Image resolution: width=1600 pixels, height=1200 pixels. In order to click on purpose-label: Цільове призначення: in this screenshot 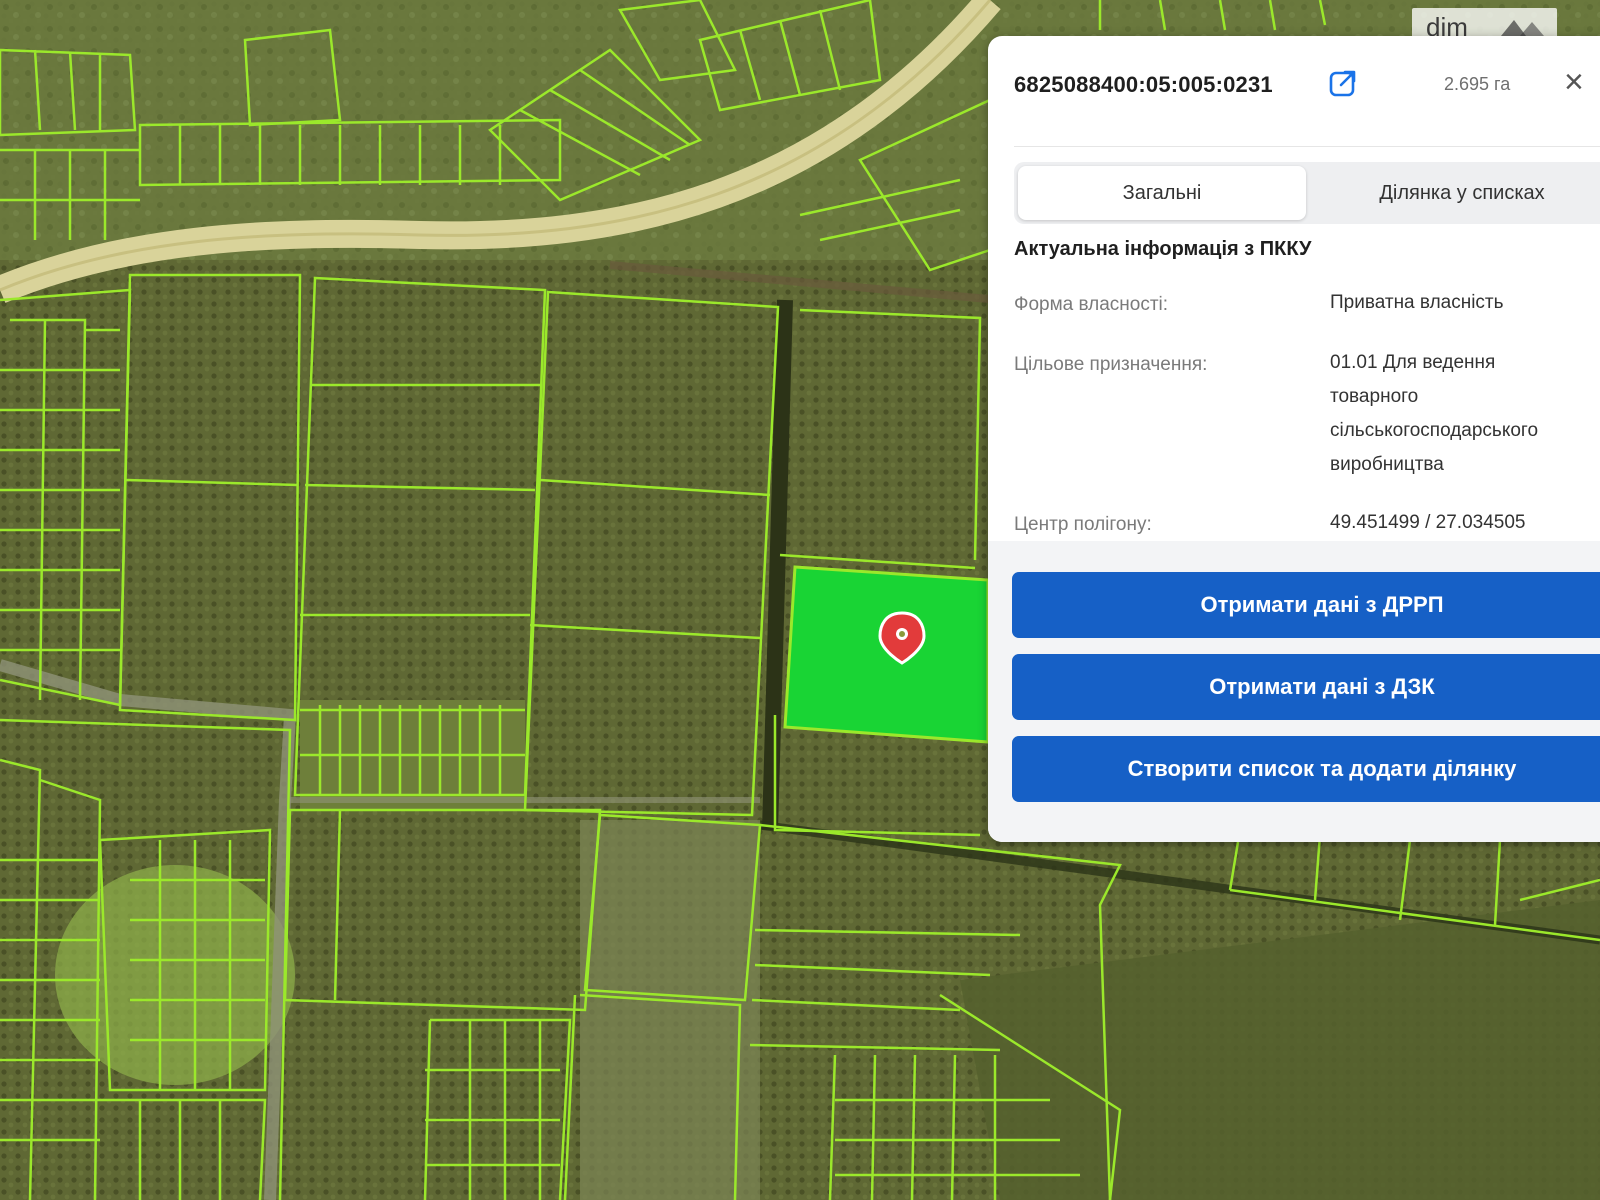, I will do `click(1111, 364)`.